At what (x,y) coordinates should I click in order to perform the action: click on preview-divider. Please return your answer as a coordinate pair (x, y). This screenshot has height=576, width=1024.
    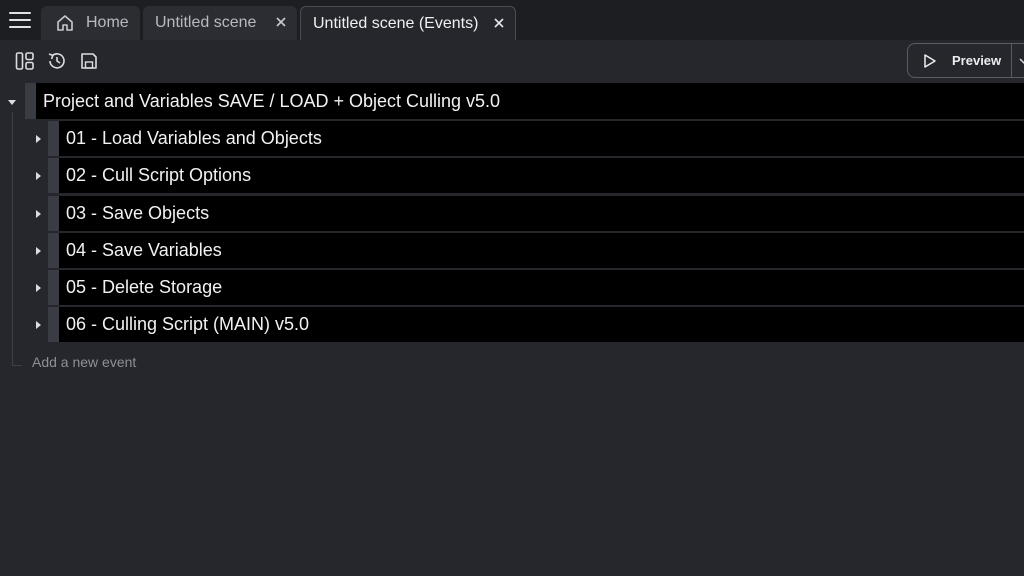
    Looking at the image, I should click on (1011, 60).